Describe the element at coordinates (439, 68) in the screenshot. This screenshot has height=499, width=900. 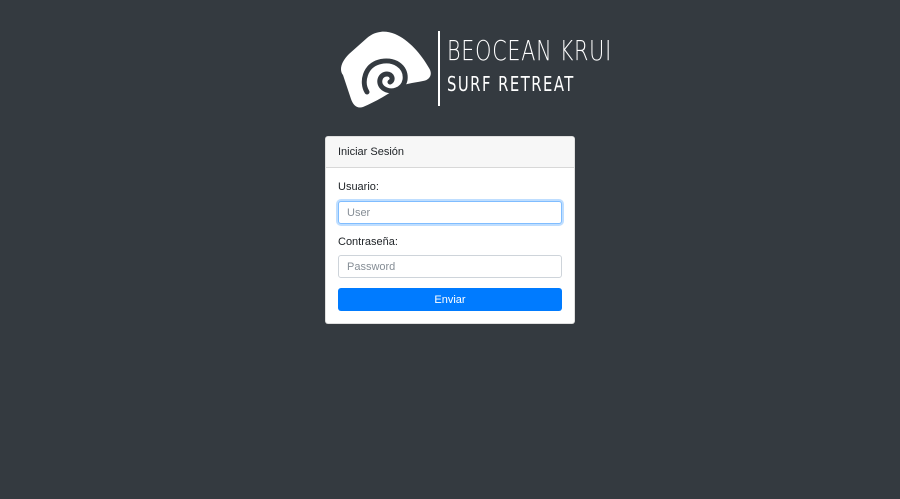
I see `brand-divider` at that location.